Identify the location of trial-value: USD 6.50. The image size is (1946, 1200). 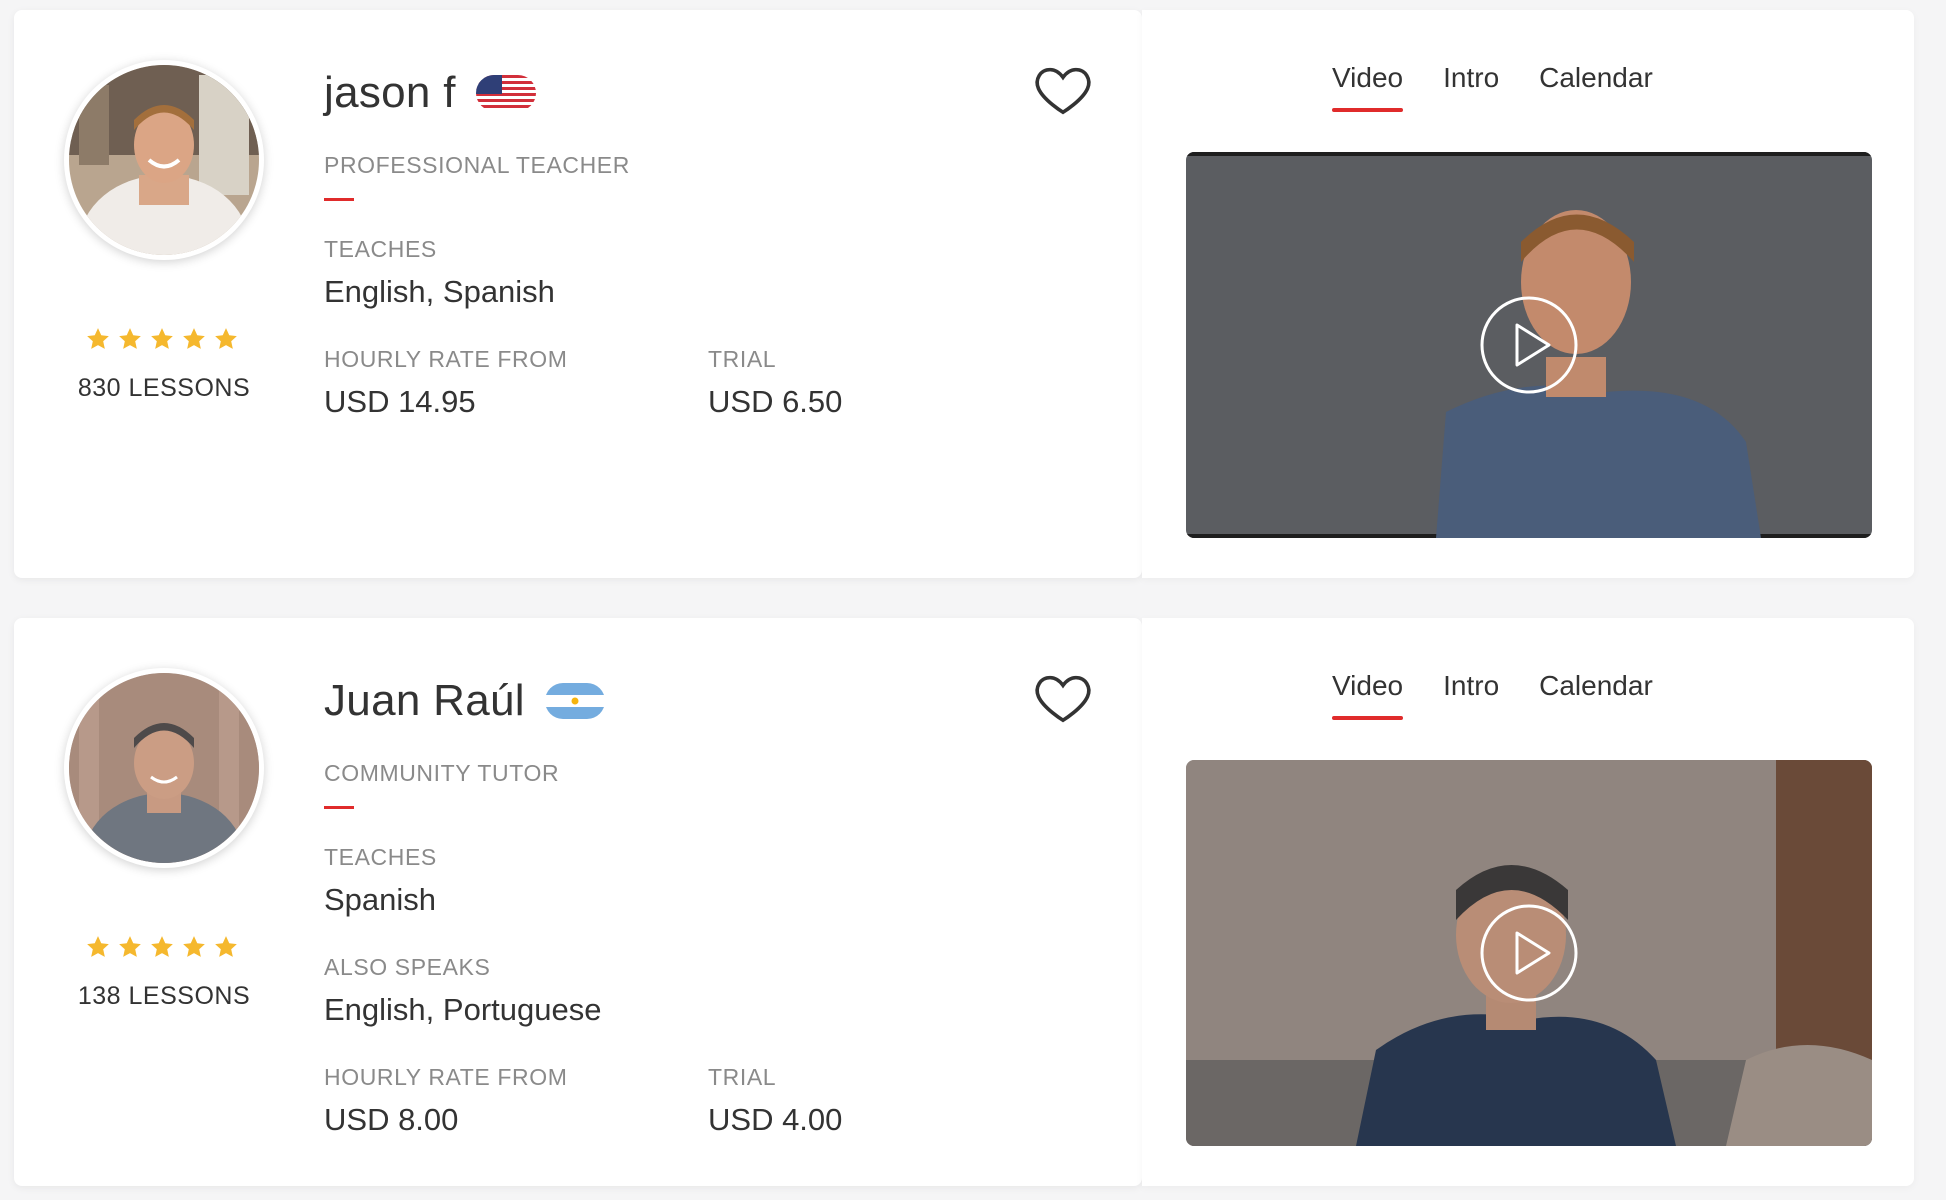
(775, 401).